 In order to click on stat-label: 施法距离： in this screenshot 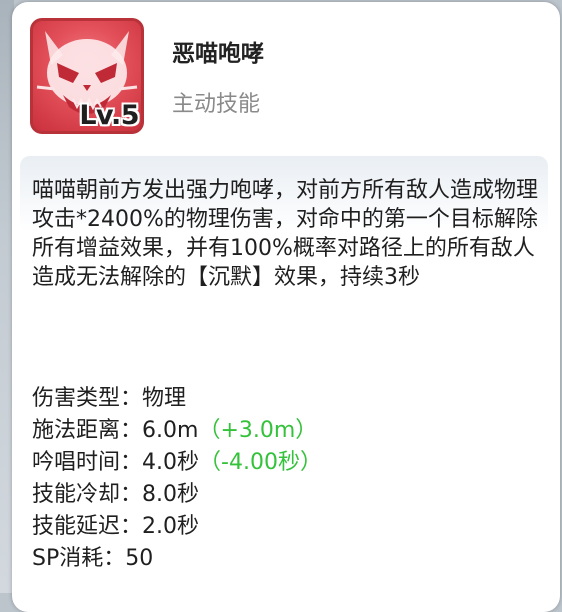, I will do `click(87, 430)`.